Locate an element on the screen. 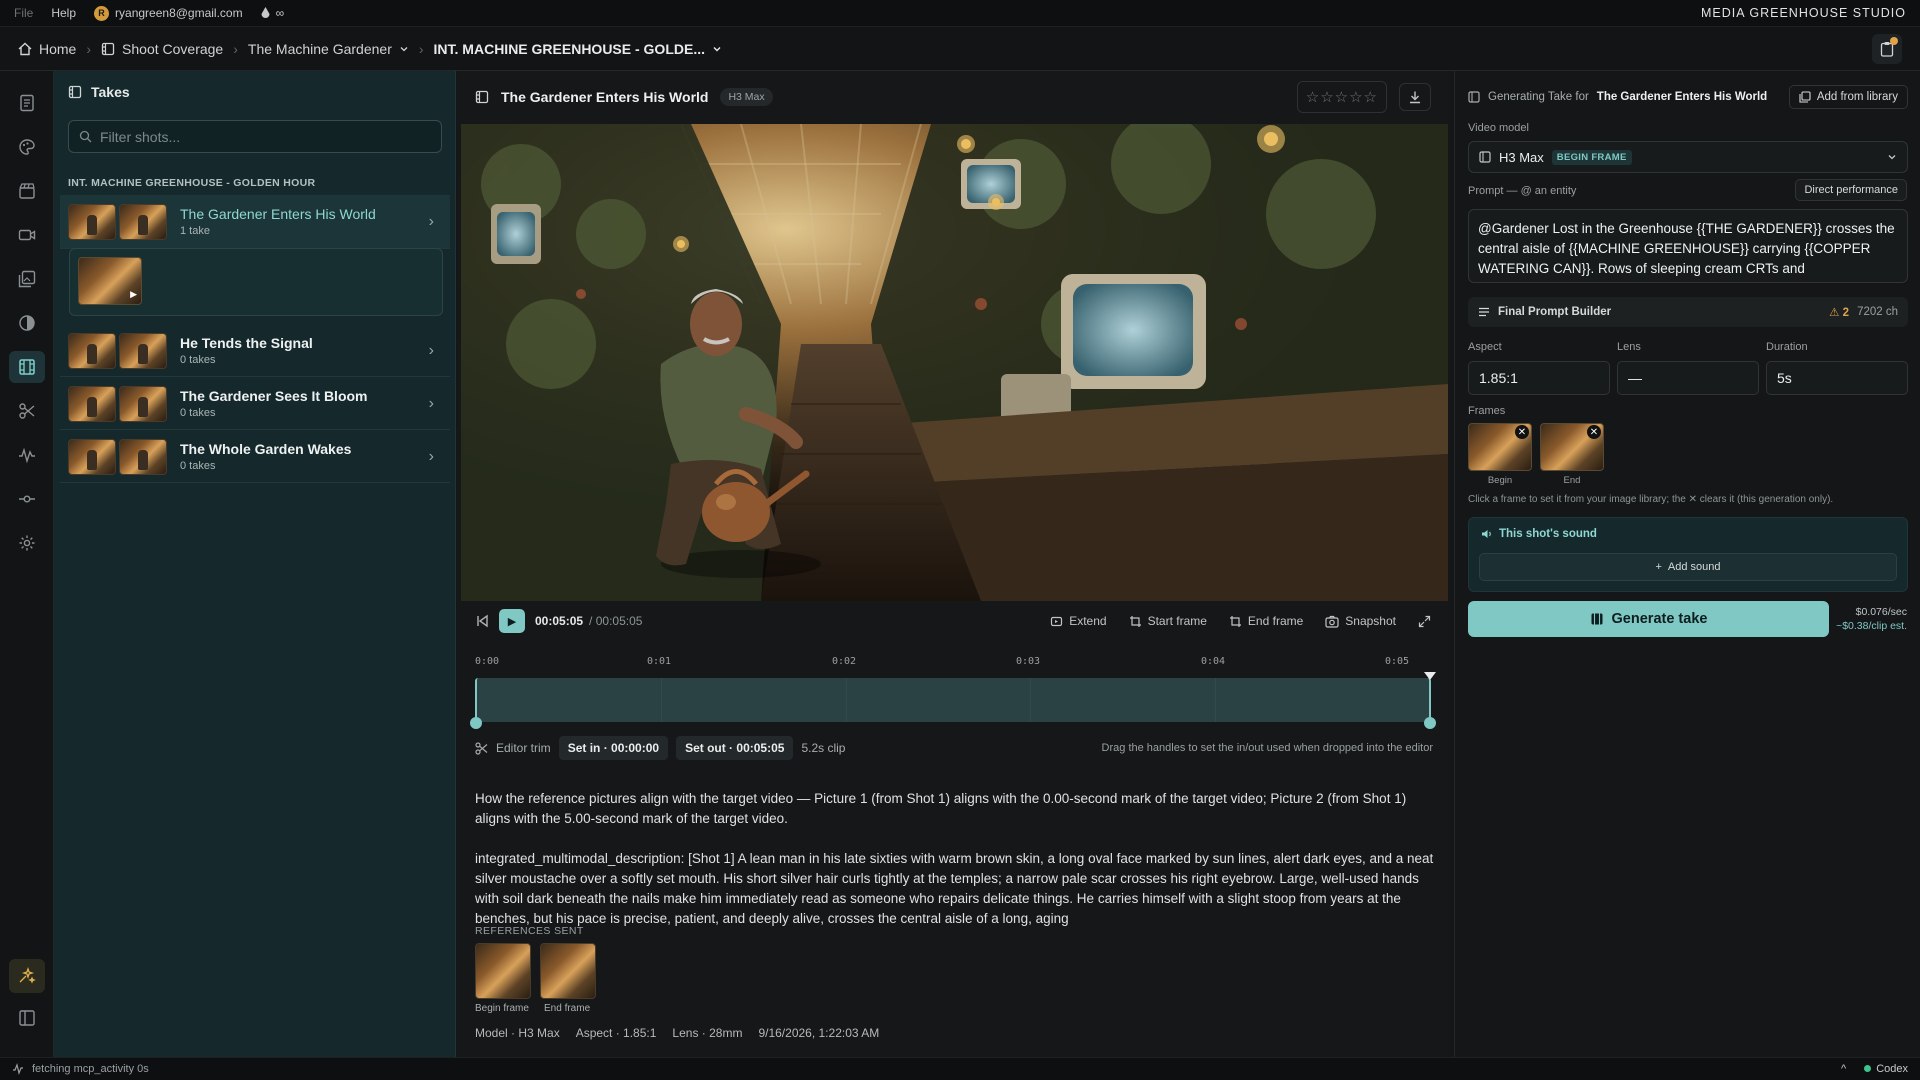 This screenshot has height=1080, width=1920. account-chip: R ryangreen8@gmail.com is located at coordinates (168, 13).